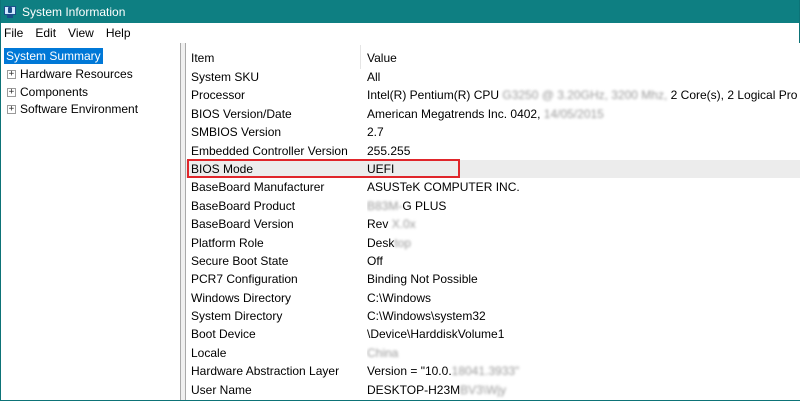  What do you see at coordinates (374, 77) in the screenshot?
I see `value-cell: All` at bounding box center [374, 77].